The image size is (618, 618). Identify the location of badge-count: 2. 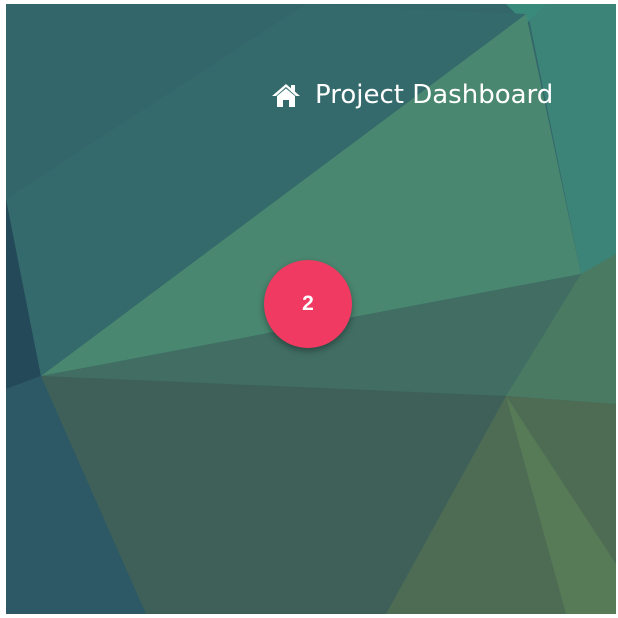
(308, 303).